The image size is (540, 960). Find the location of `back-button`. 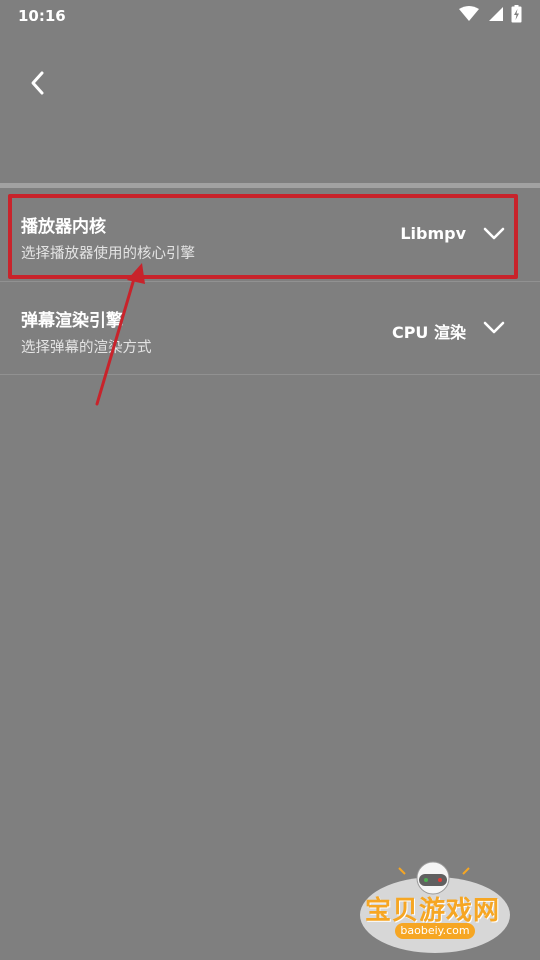

back-button is located at coordinates (37, 83).